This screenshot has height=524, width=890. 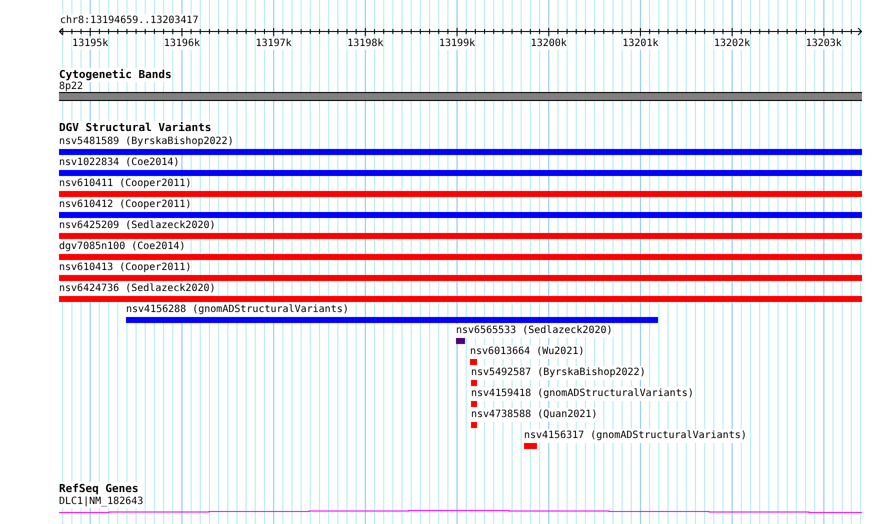 I want to click on variant-label: nsv4159418 (gnomADStructuralVariants), so click(x=582, y=394).